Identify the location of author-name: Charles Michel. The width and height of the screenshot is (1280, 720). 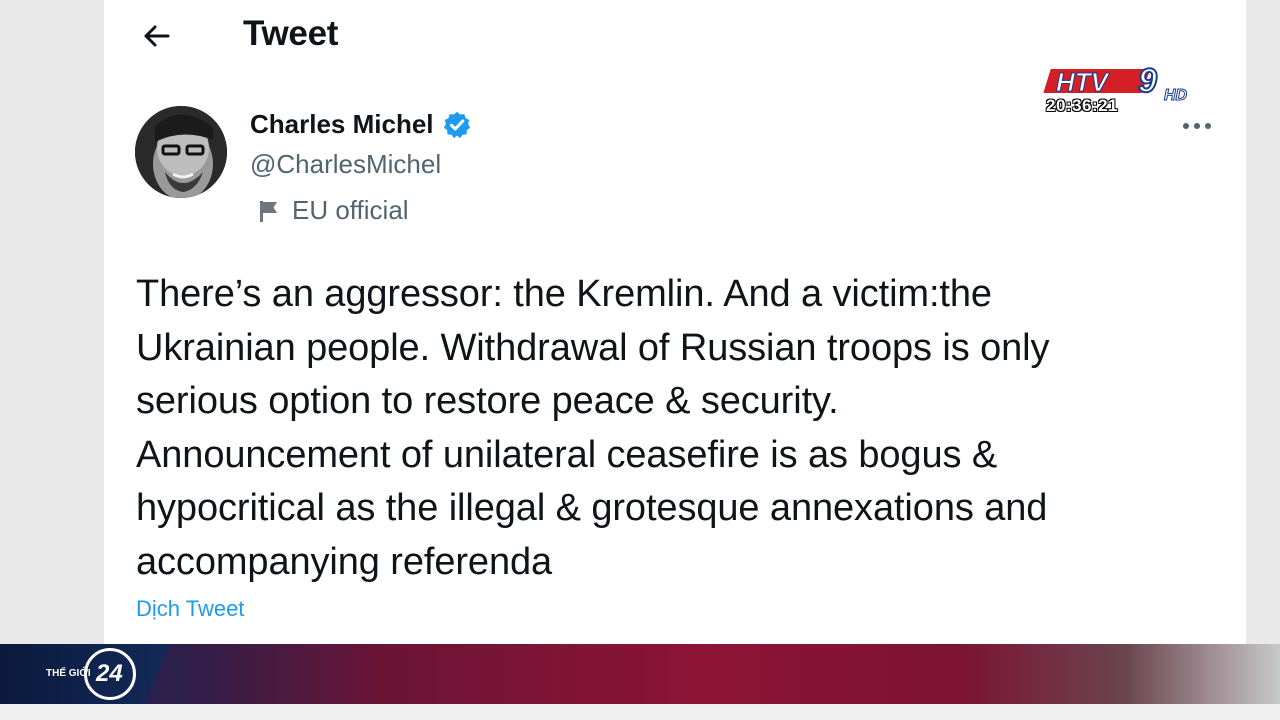
(361, 124).